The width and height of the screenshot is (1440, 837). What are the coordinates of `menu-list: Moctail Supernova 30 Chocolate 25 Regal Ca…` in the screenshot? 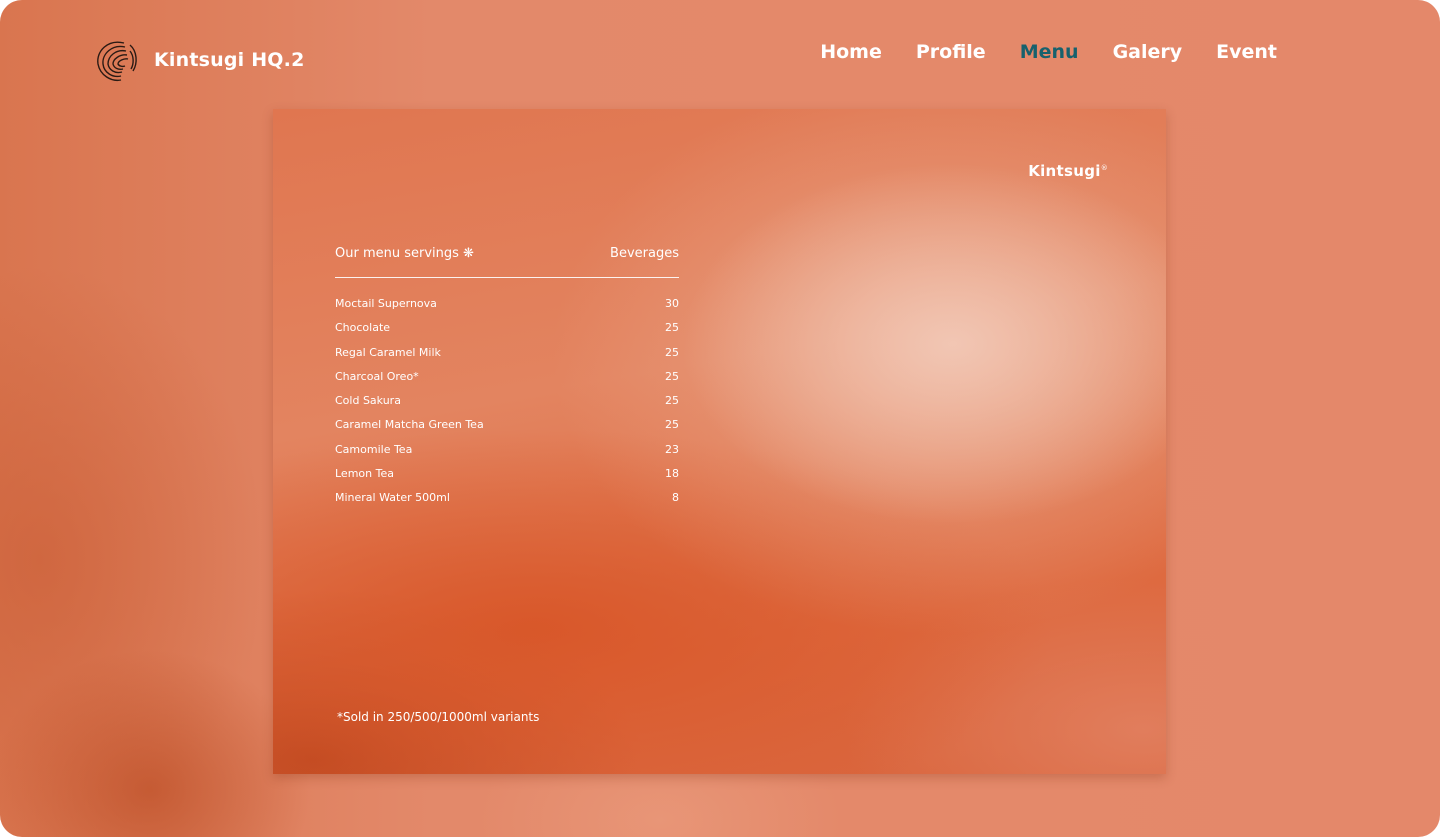 It's located at (507, 404).